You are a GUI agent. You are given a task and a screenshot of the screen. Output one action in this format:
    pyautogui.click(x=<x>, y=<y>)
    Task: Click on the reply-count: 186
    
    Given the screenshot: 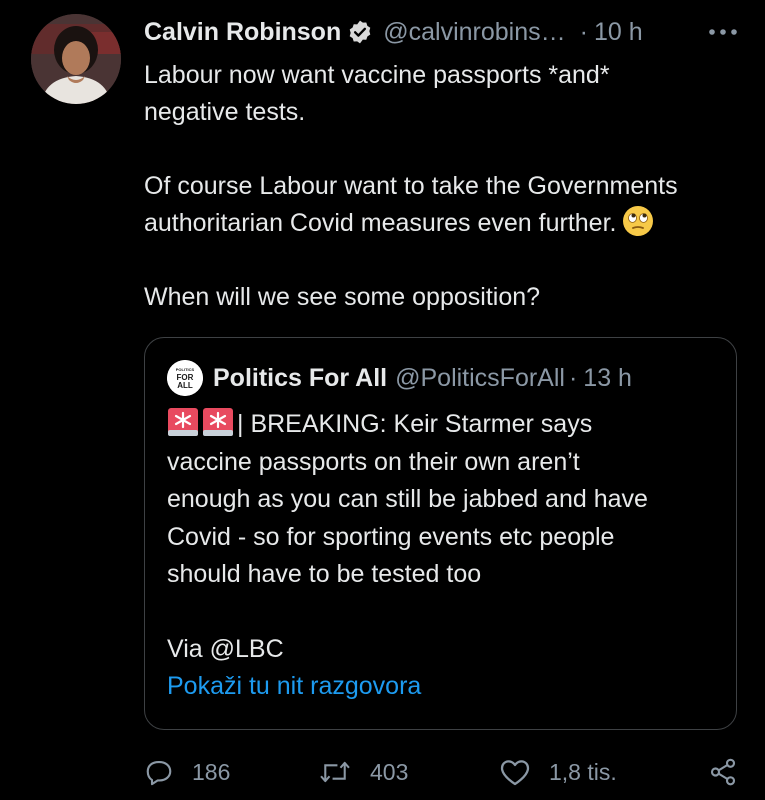 What is the action you would take?
    pyautogui.click(x=211, y=771)
    